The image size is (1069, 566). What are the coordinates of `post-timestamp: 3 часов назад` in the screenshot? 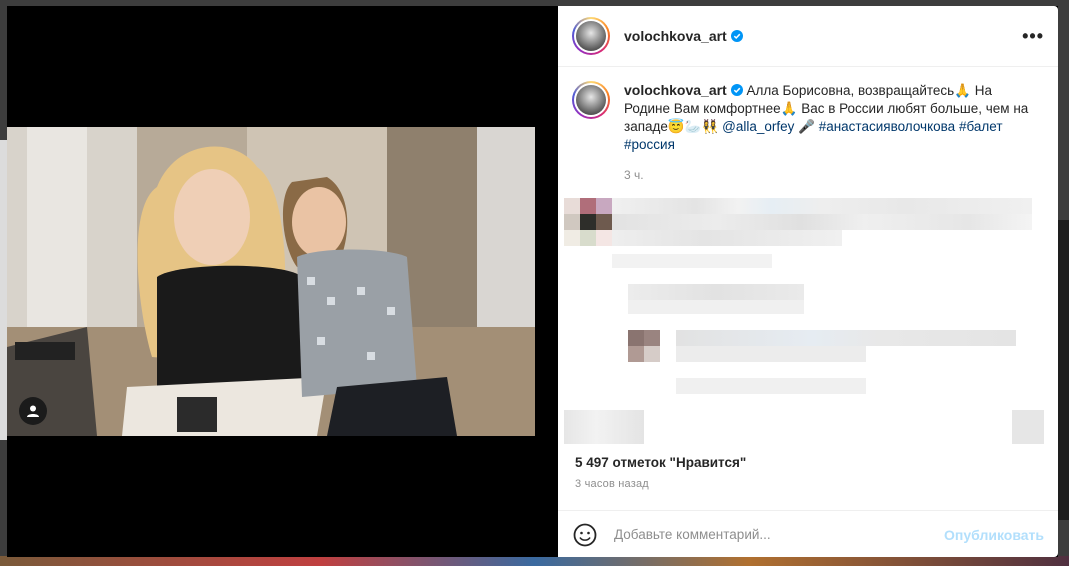 It's located at (612, 484).